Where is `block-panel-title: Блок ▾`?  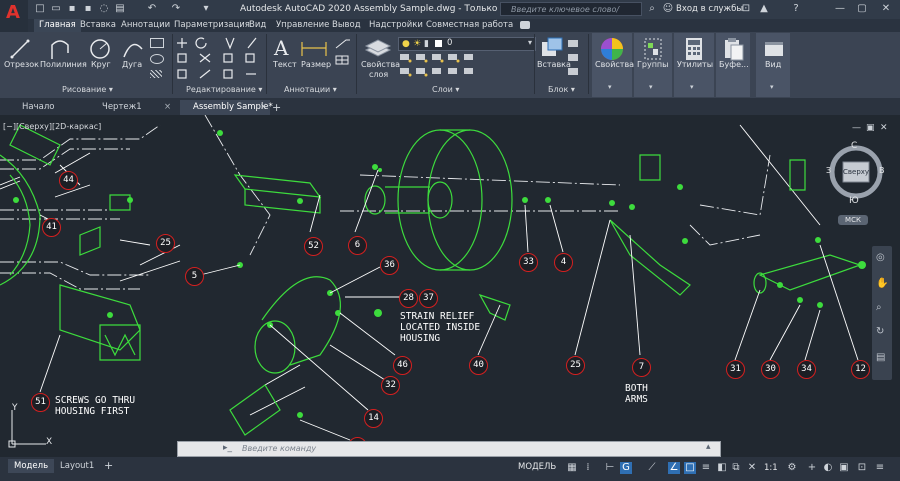 block-panel-title: Блок ▾ is located at coordinates (561, 89).